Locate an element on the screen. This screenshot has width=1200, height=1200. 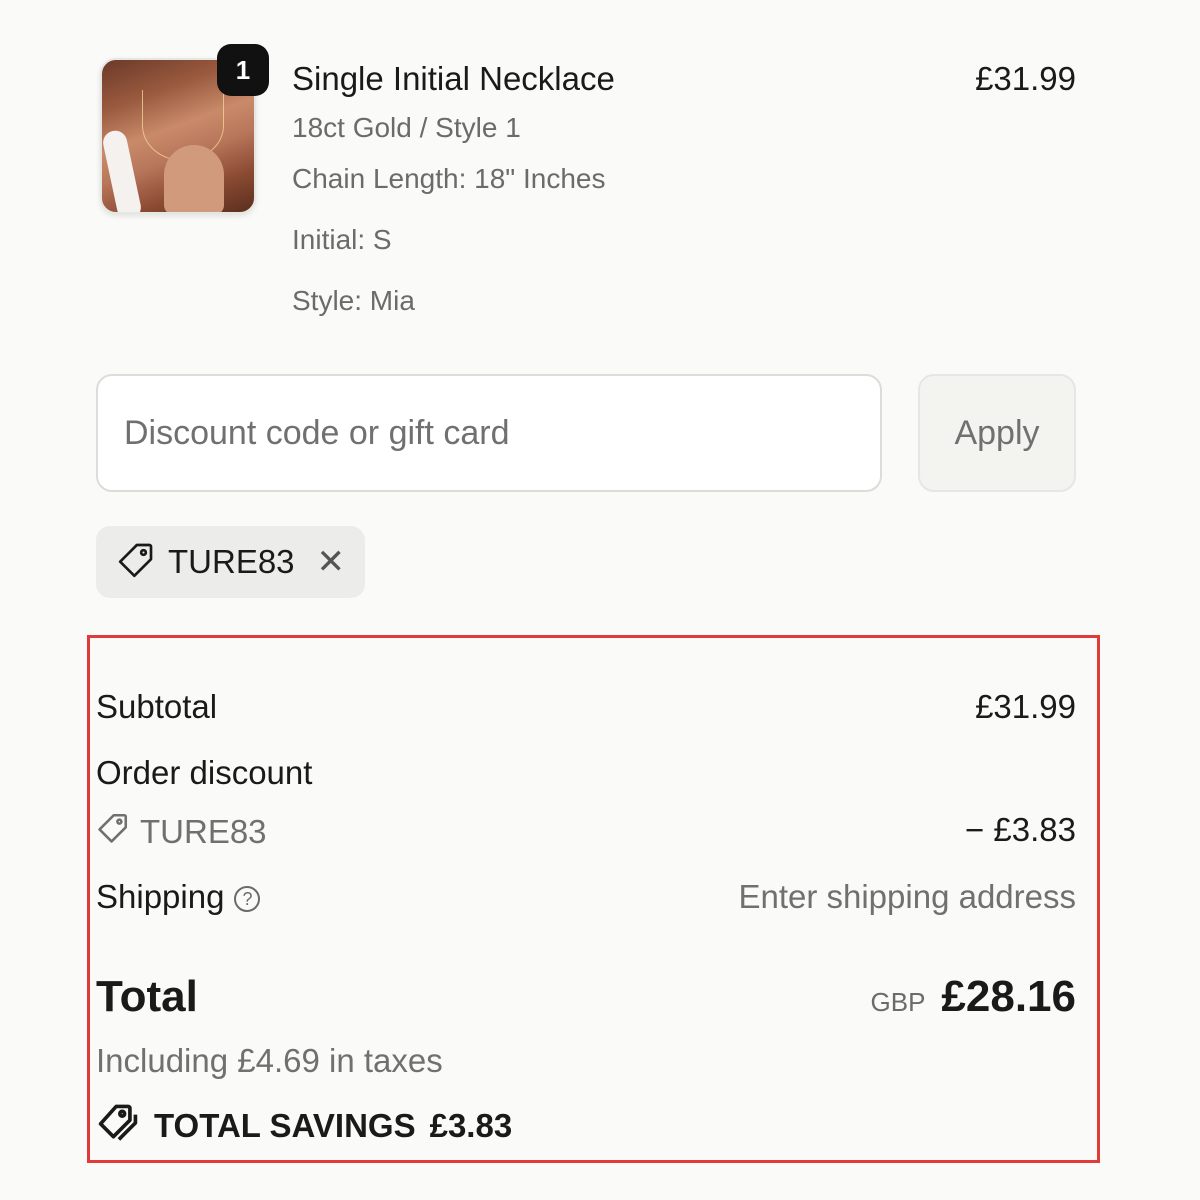
applied-discount-code: TURE83 is located at coordinates (231, 561).